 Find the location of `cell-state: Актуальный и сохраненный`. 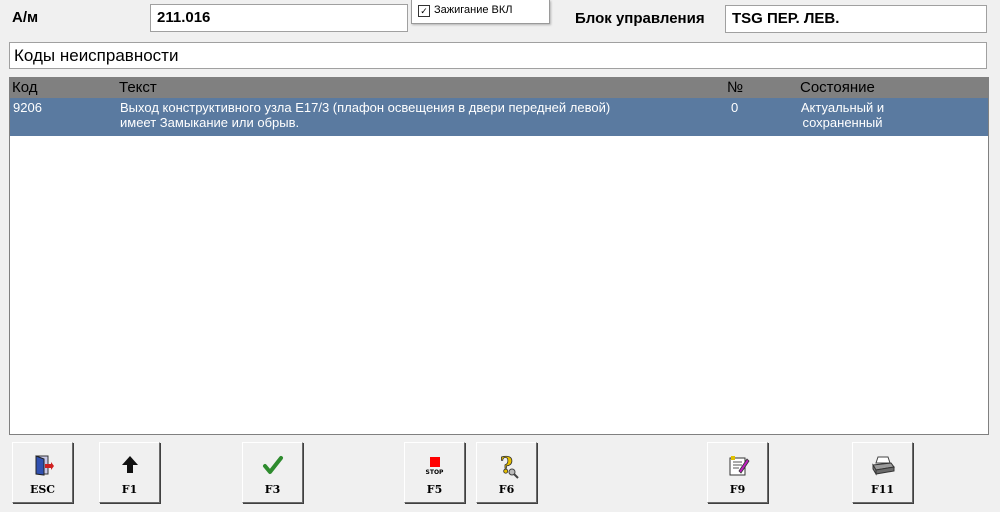

cell-state: Актуальный и сохраненный is located at coordinates (842, 115).